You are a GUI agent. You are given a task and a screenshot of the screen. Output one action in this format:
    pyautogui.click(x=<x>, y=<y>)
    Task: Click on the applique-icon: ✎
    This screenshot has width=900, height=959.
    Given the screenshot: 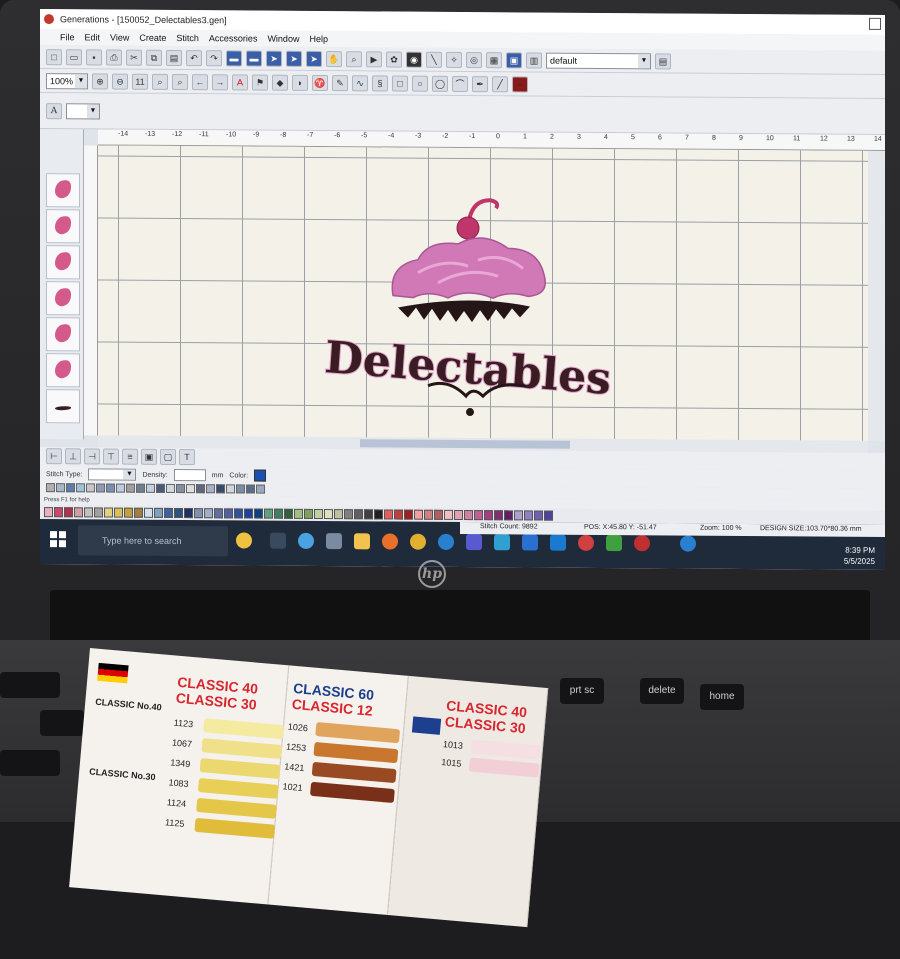 What is the action you would take?
    pyautogui.click(x=340, y=82)
    